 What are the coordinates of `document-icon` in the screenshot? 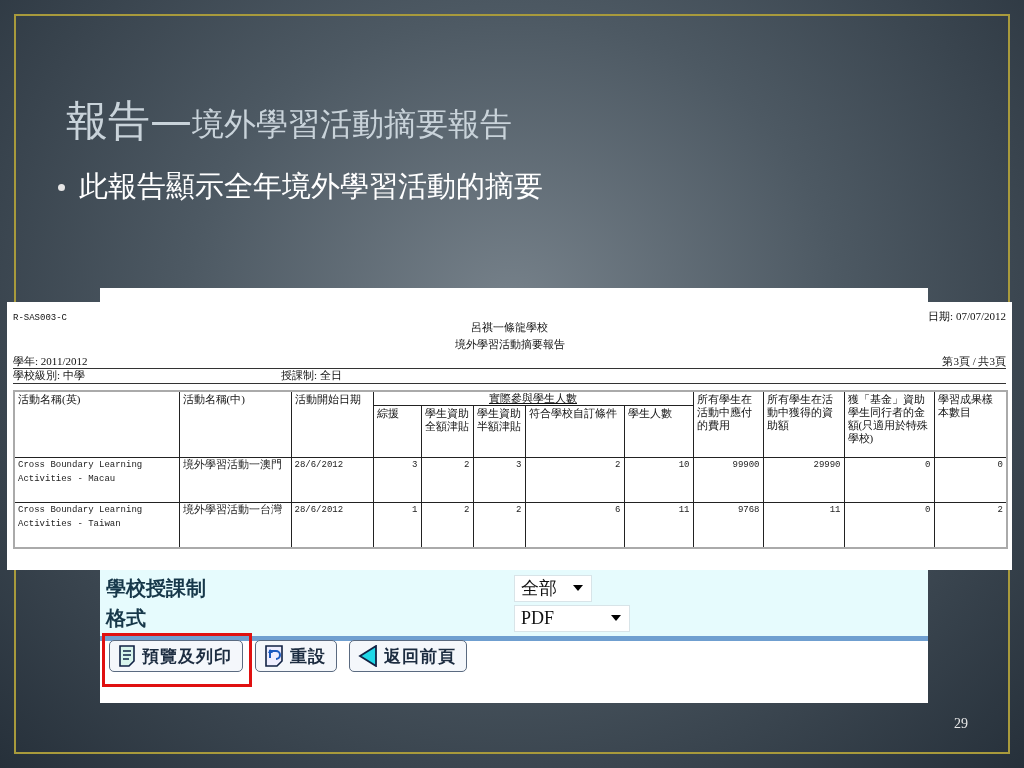 It's located at (127, 656).